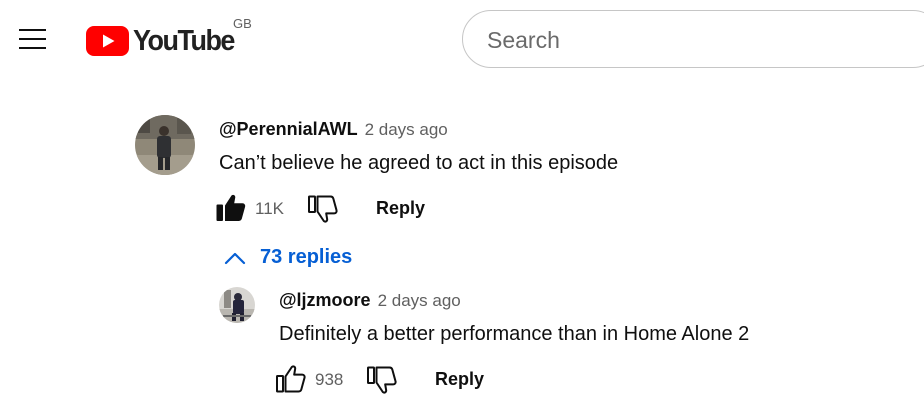 This screenshot has width=924, height=405. What do you see at coordinates (400, 208) in the screenshot?
I see `reply-button: Reply` at bounding box center [400, 208].